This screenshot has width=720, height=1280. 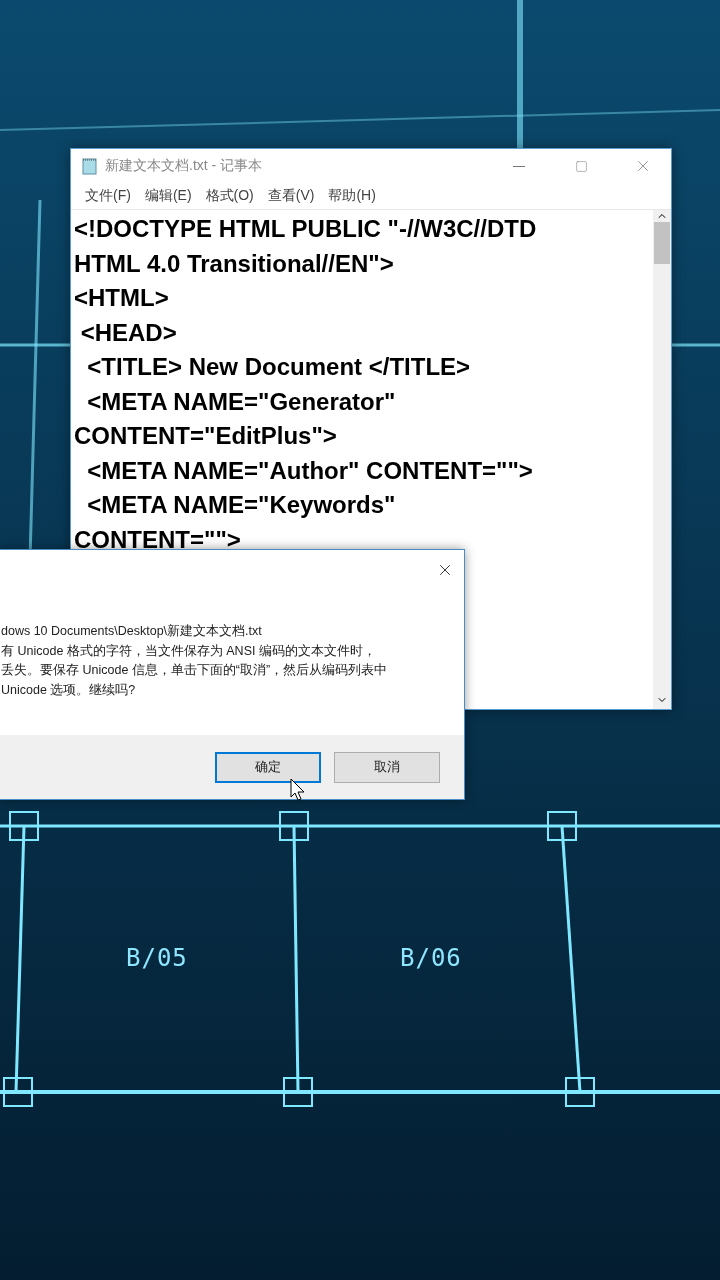 What do you see at coordinates (268, 767) in the screenshot?
I see `dialog-button: 确定` at bounding box center [268, 767].